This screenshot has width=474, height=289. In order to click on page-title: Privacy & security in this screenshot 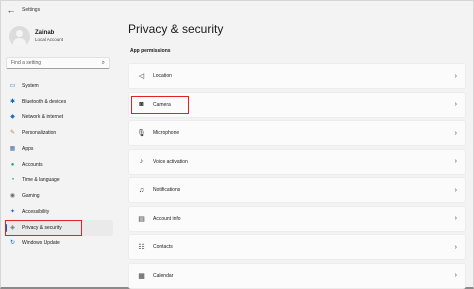, I will do `click(176, 29)`.